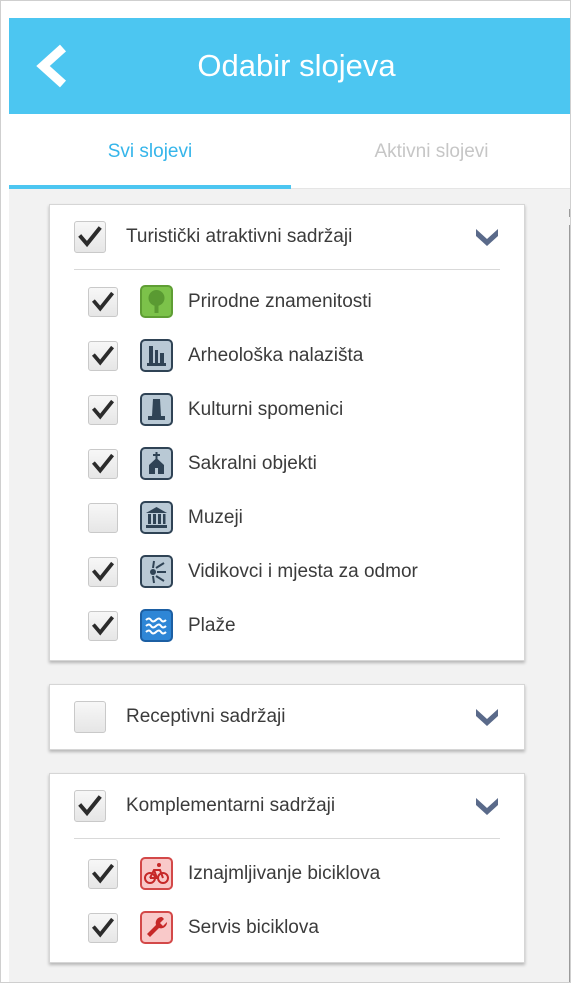  What do you see at coordinates (156, 355) in the screenshot?
I see `ruins-icon` at bounding box center [156, 355].